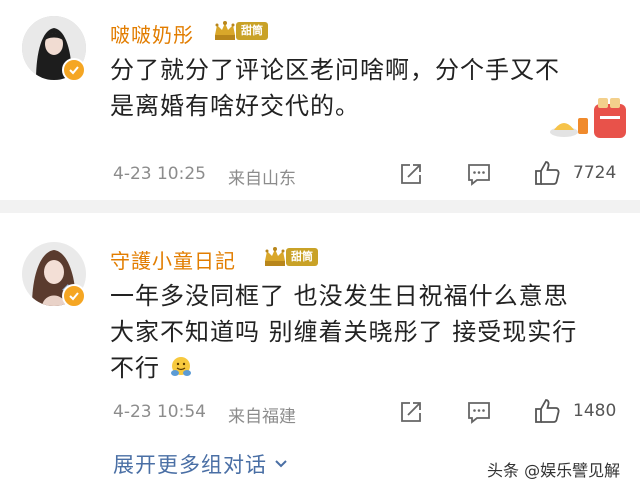  I want to click on comment-text-line-wrap: 不行, so click(370, 368).